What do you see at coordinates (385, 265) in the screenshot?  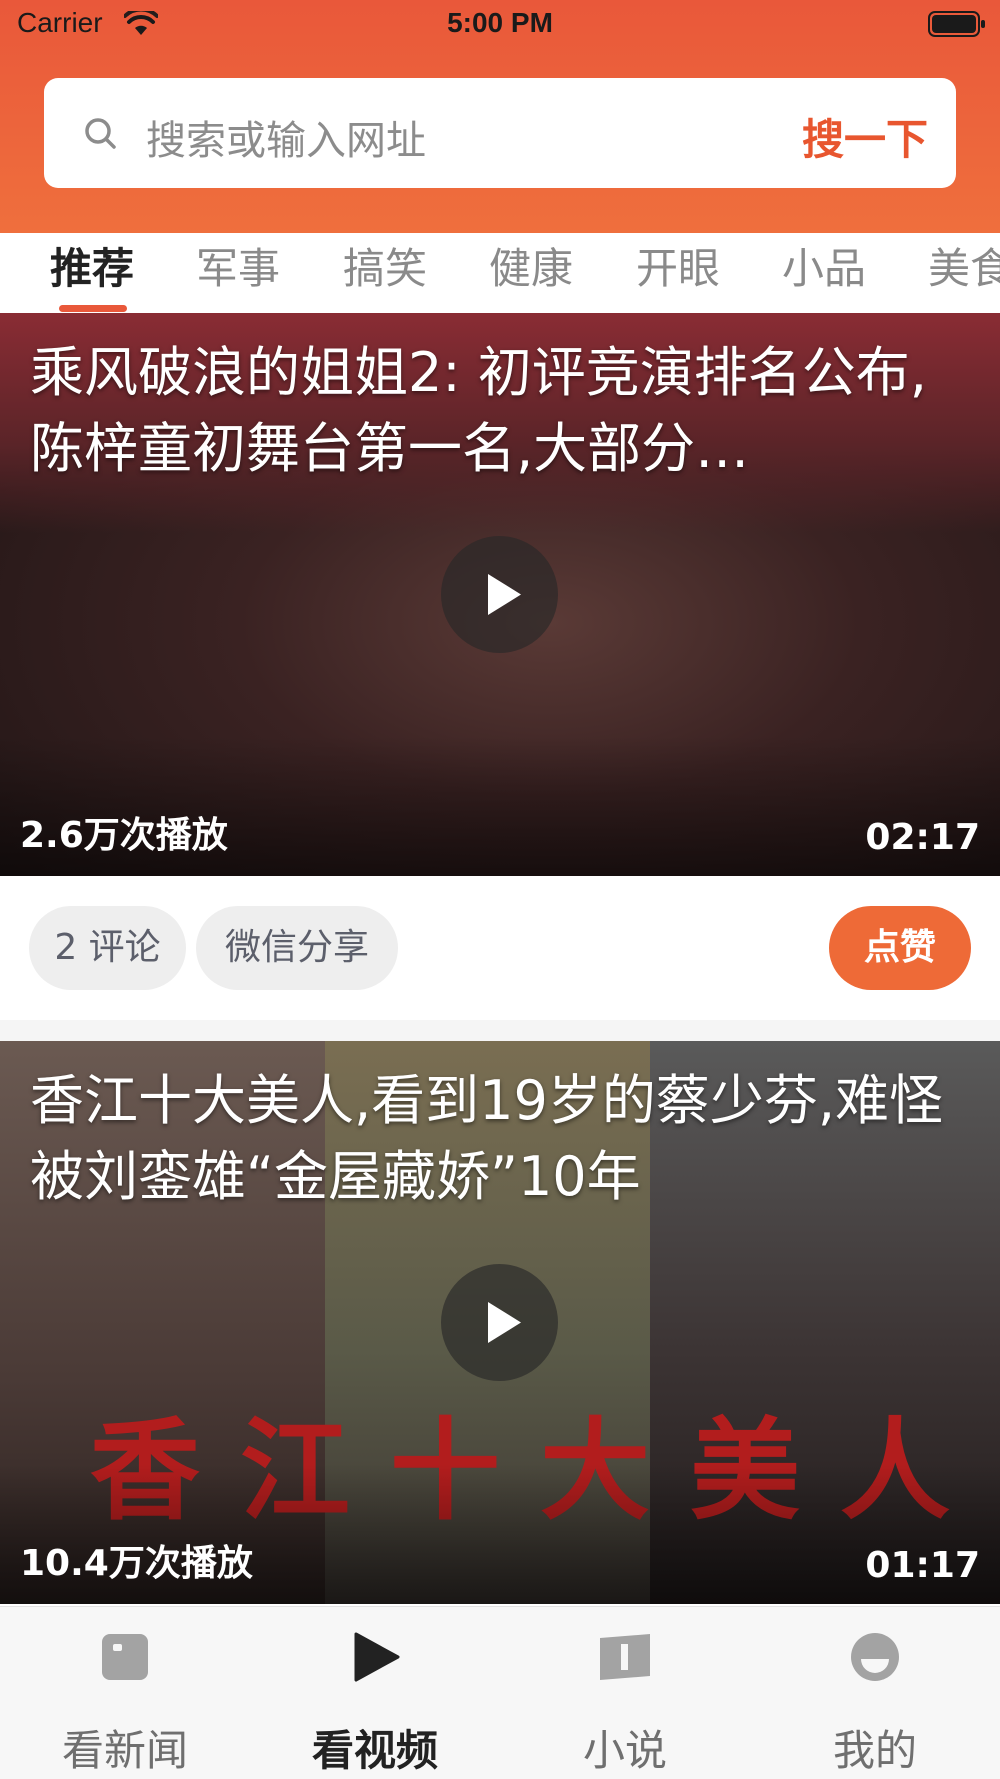 I see `tab-funny: 搞笑` at bounding box center [385, 265].